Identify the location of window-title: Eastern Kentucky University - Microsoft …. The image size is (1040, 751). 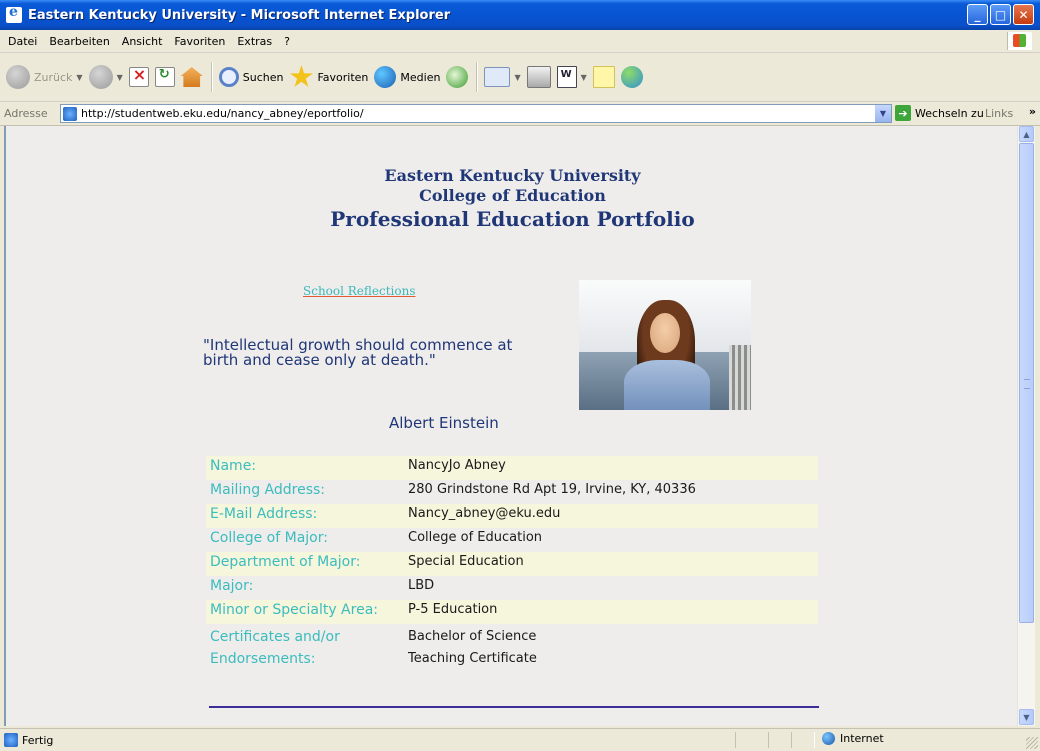
(239, 15).